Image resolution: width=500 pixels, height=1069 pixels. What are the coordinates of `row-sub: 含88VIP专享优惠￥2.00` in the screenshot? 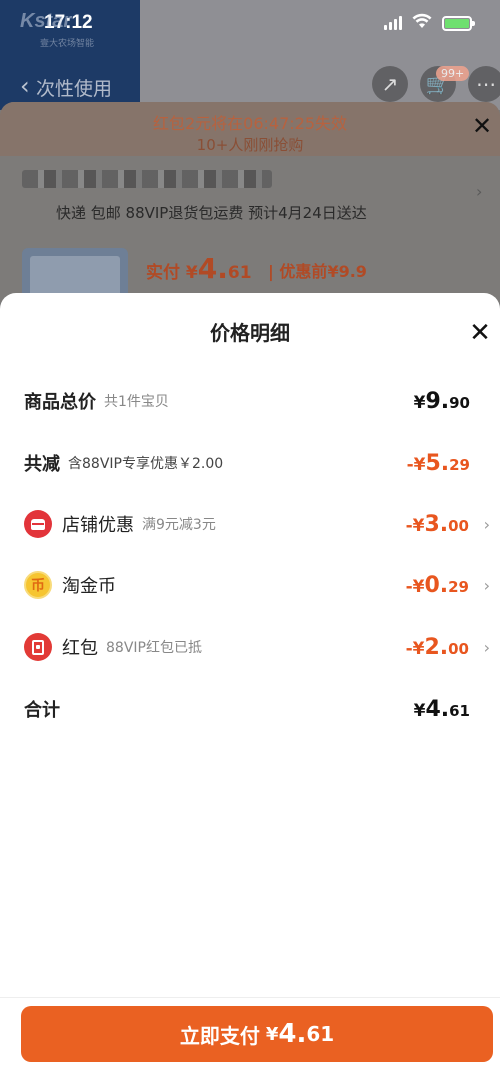 It's located at (146, 464).